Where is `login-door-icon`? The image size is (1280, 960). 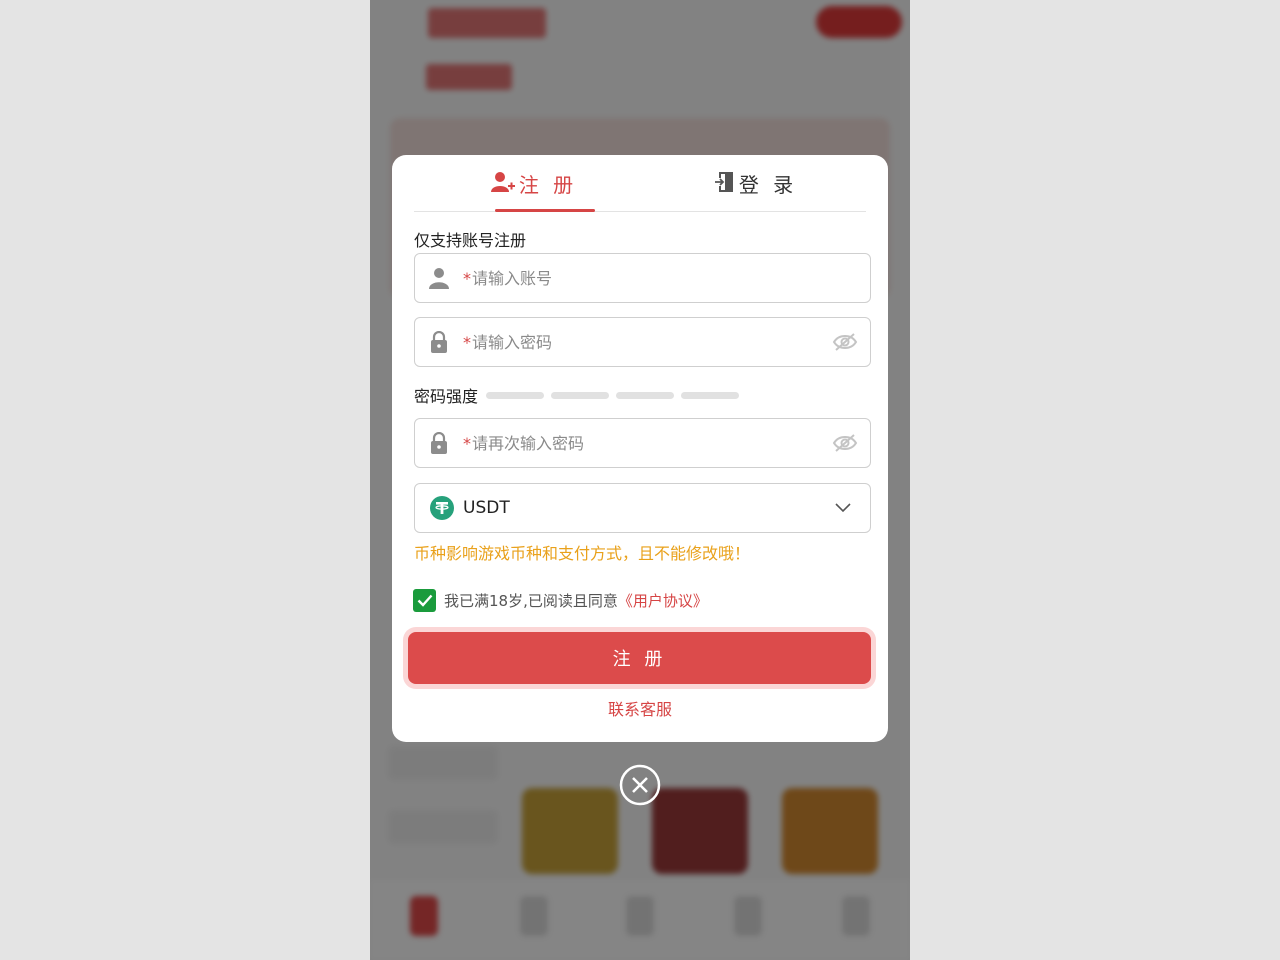 login-door-icon is located at coordinates (724, 184).